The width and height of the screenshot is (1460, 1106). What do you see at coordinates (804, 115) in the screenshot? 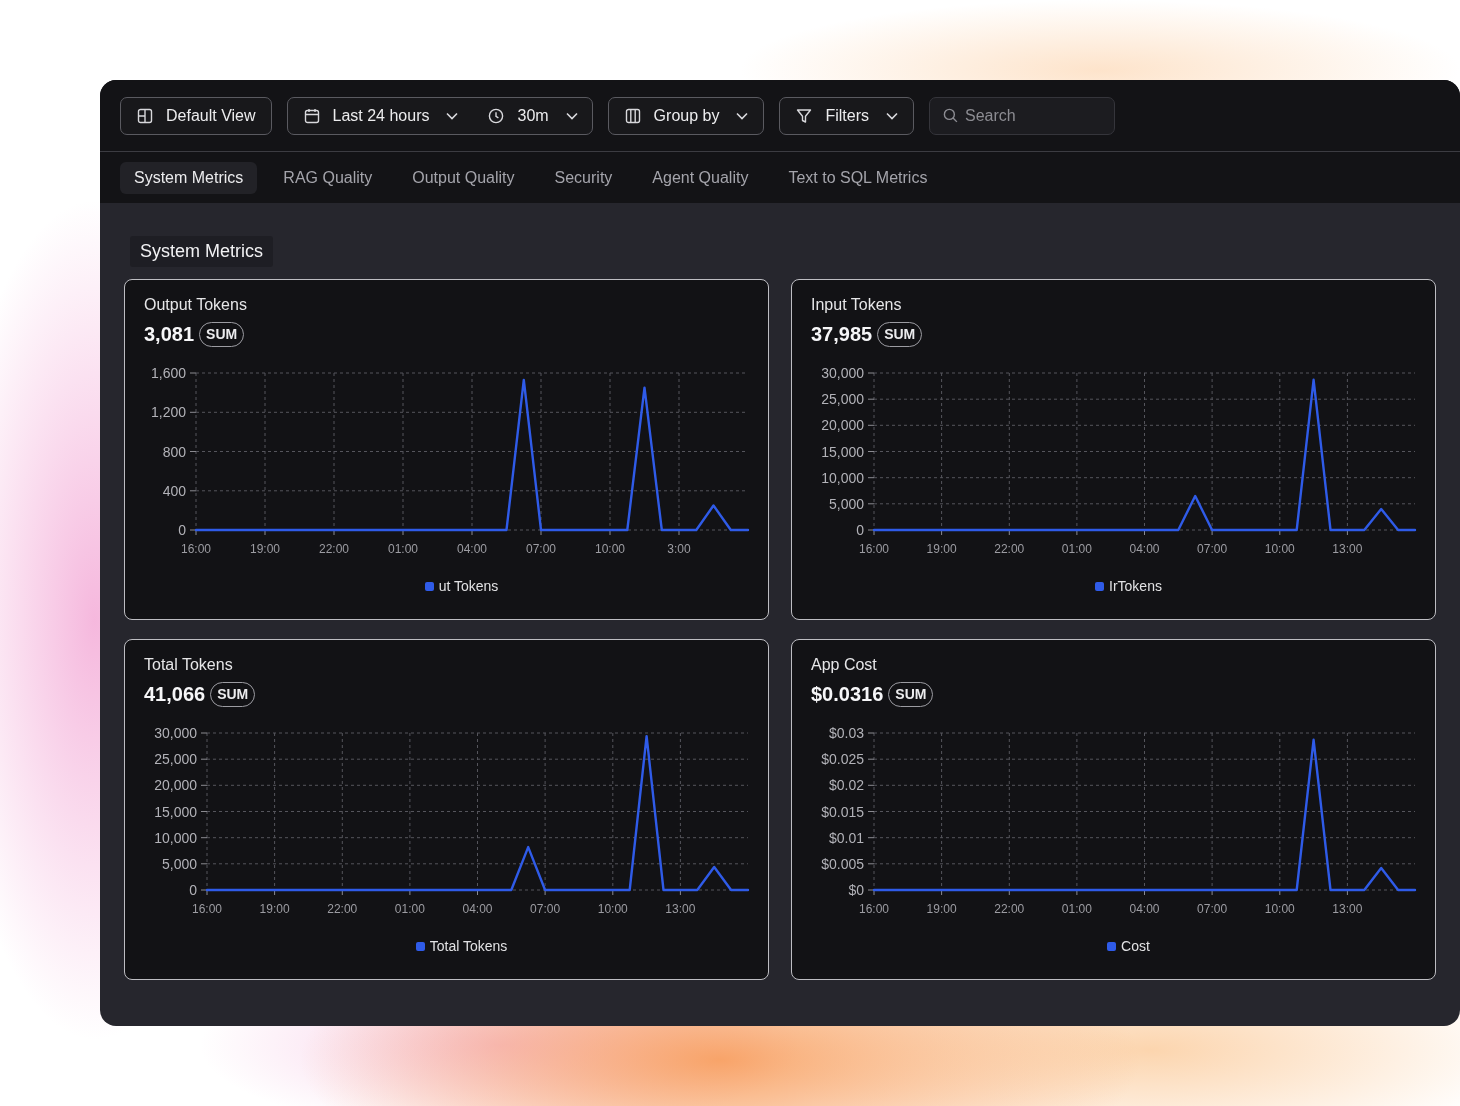
I see `filter-icon` at bounding box center [804, 115].